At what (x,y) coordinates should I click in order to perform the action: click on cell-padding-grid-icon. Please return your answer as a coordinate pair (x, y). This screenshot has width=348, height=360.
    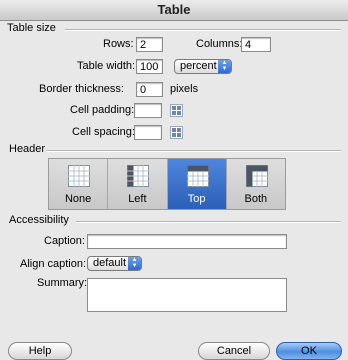
    Looking at the image, I should click on (176, 110).